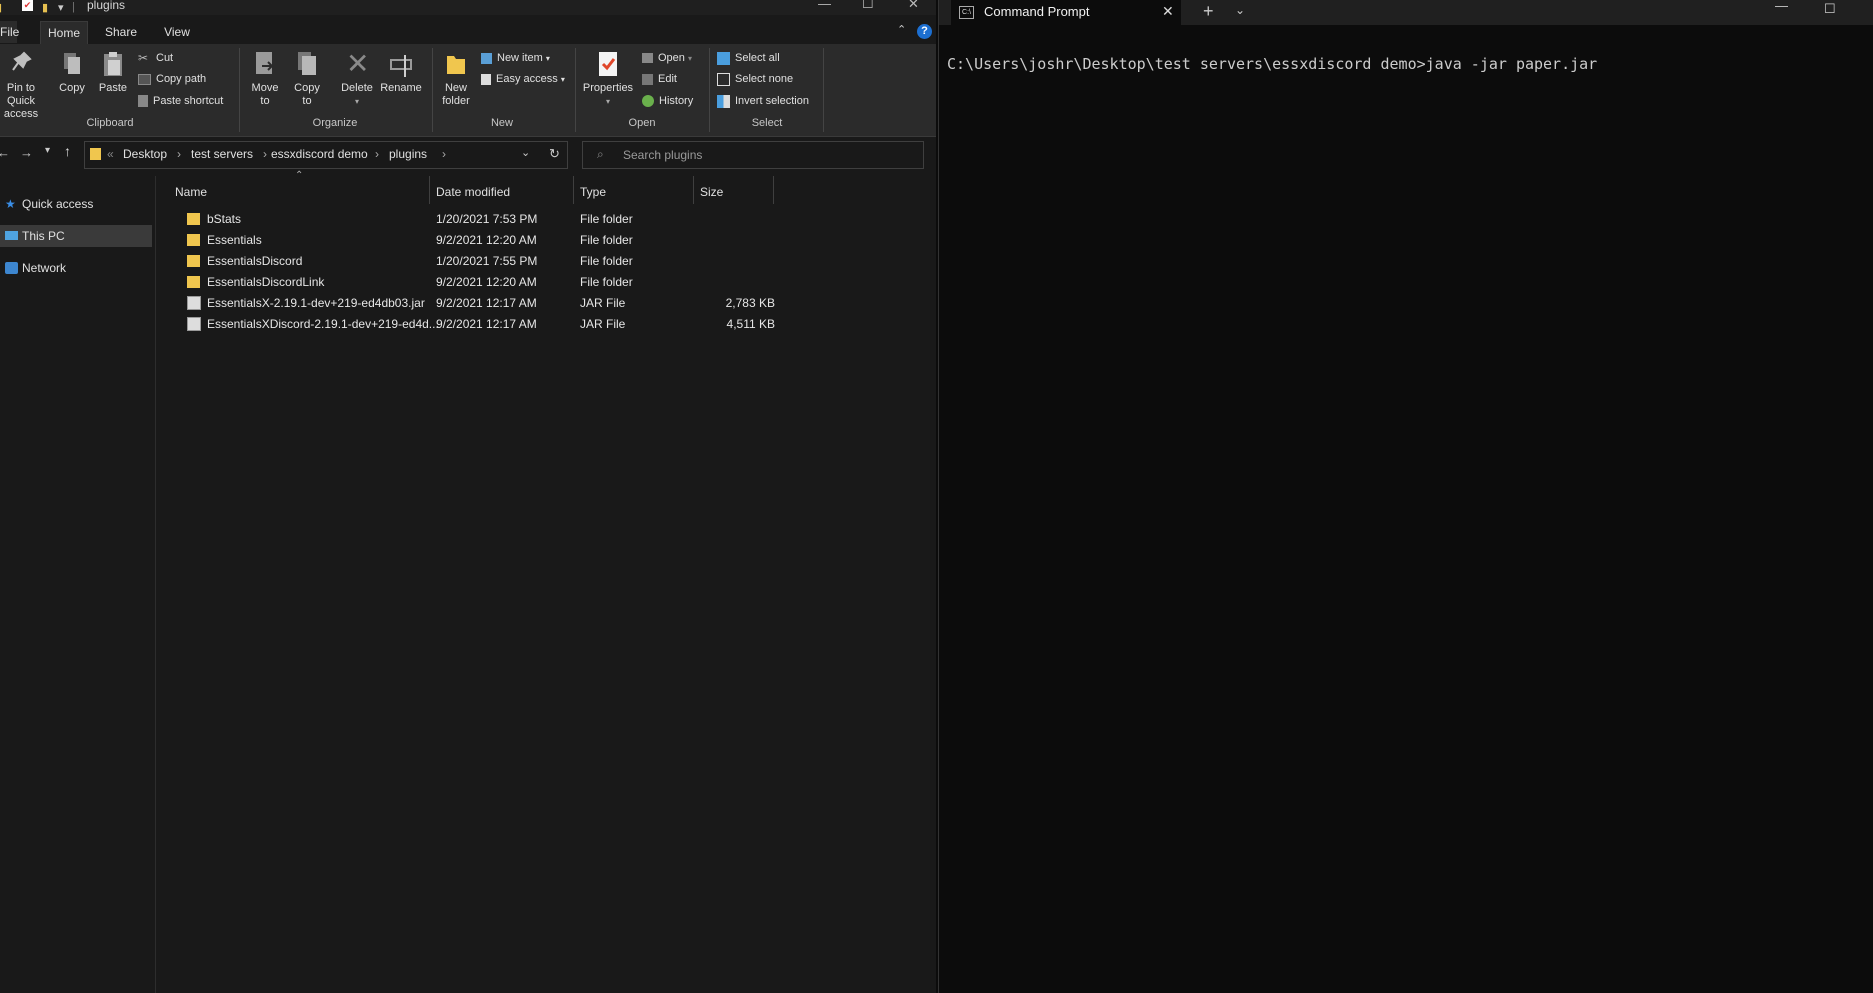 This screenshot has width=1873, height=993. Describe the element at coordinates (562, 79) in the screenshot. I see `easy-access-dropdown-icon: ▾` at that location.